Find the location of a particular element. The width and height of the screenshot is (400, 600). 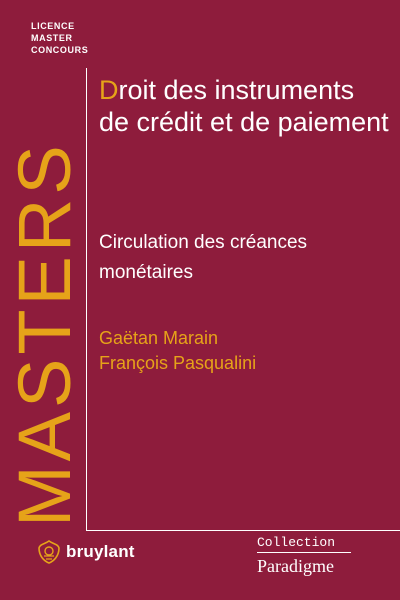

horizontal-divider is located at coordinates (243, 530).